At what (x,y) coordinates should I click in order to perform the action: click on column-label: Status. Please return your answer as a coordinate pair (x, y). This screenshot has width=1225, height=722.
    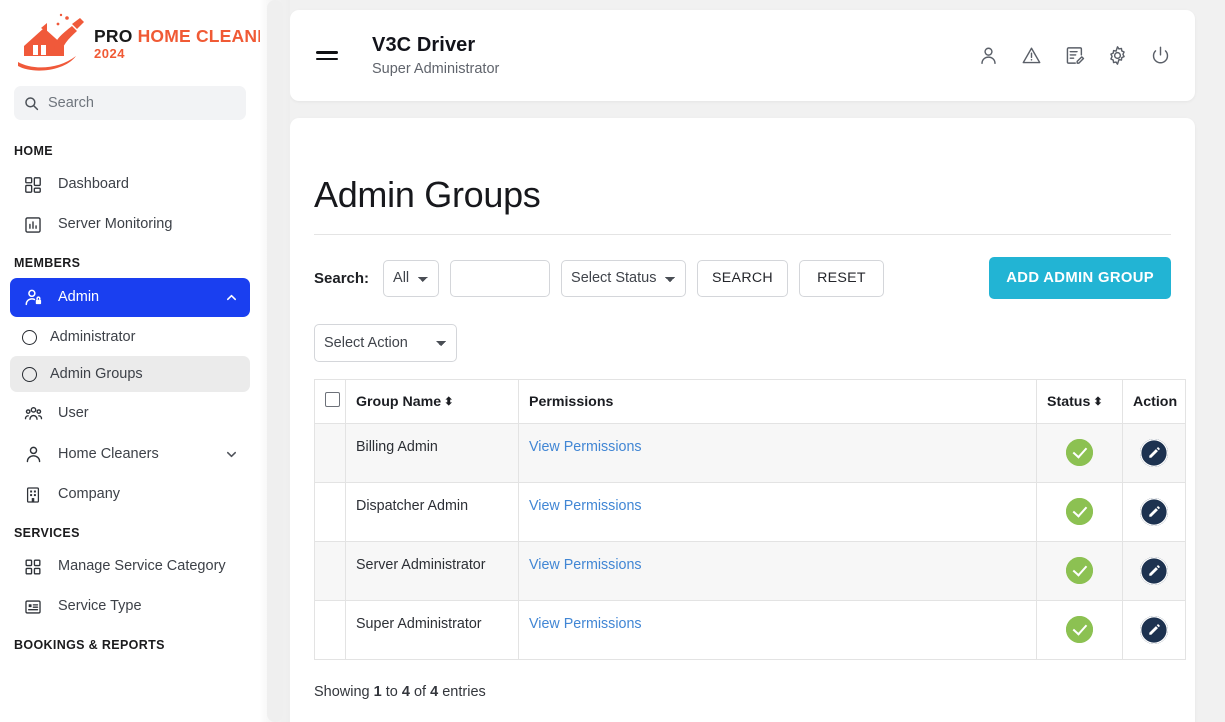
    Looking at the image, I should click on (1069, 401).